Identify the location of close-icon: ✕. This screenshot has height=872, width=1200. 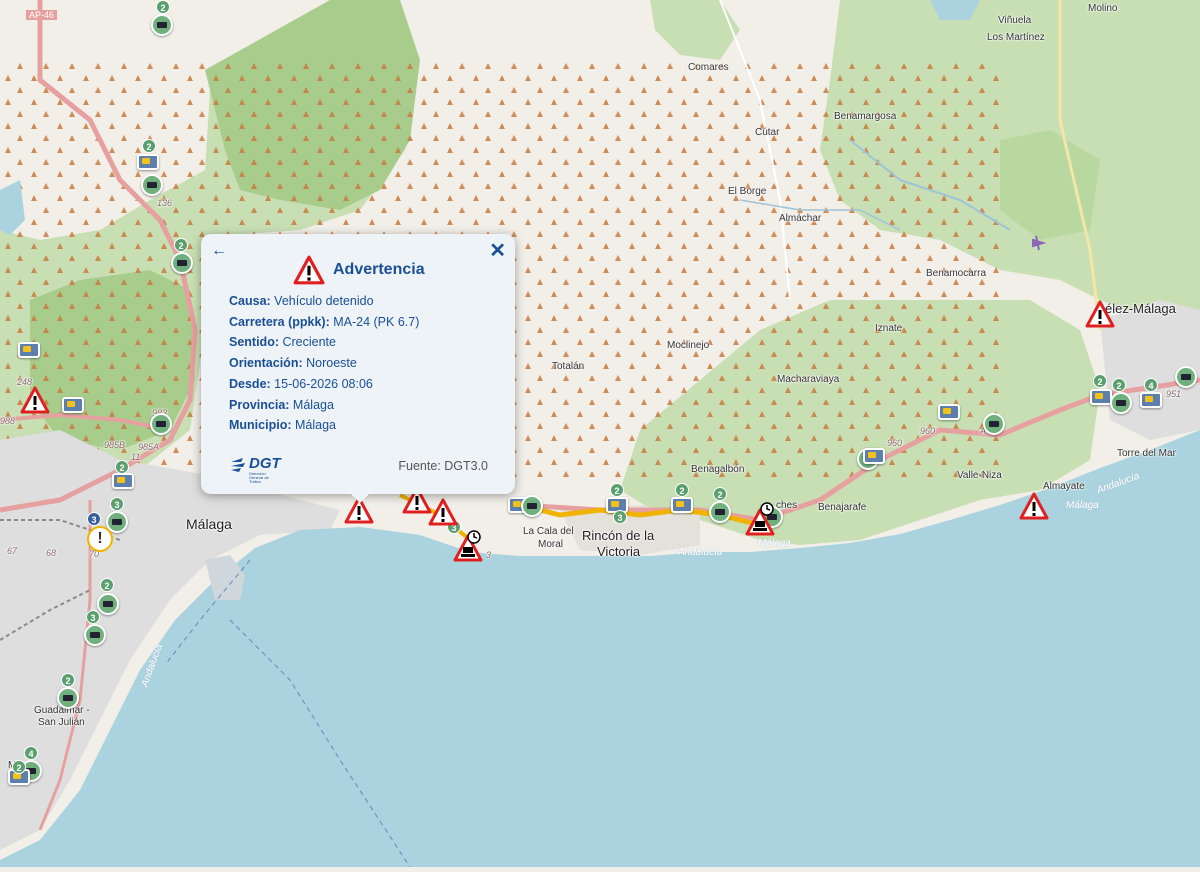
(497, 250).